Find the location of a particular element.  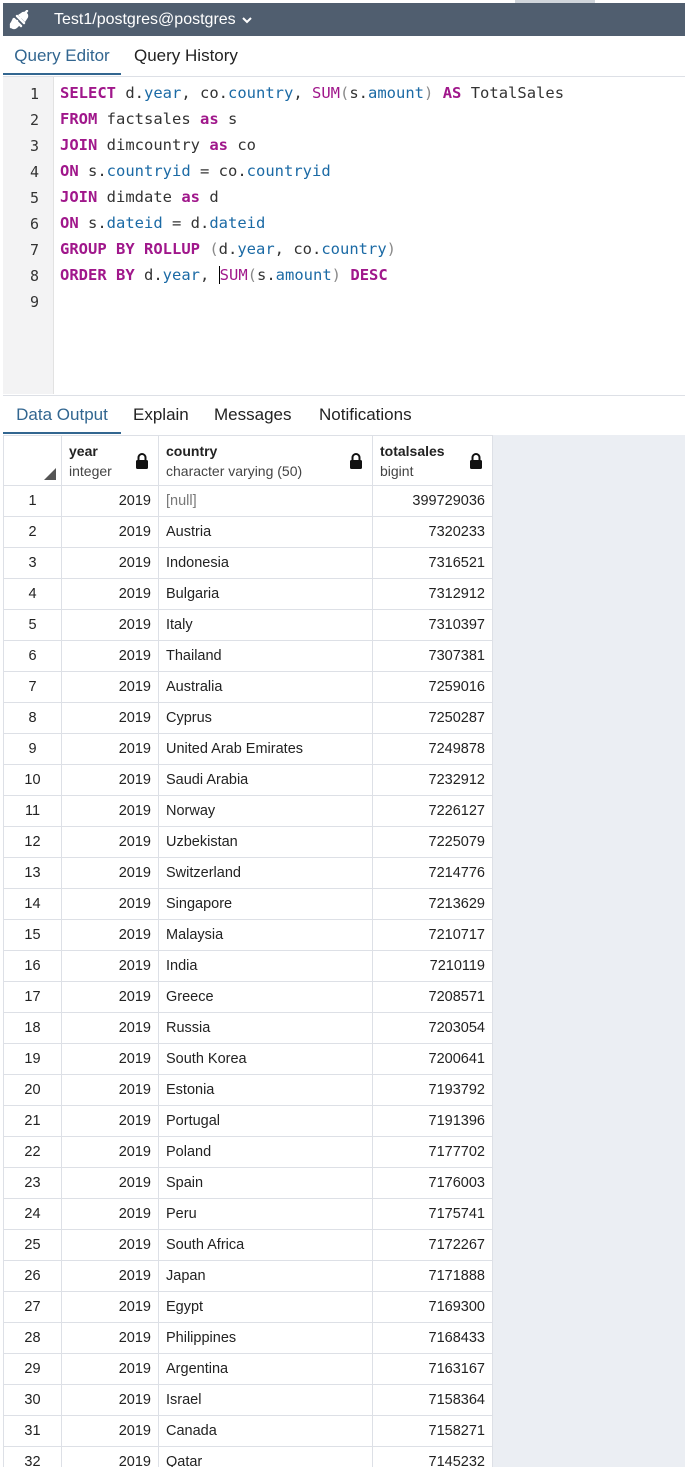

row-number-cell: 29 is located at coordinates (32, 1369).